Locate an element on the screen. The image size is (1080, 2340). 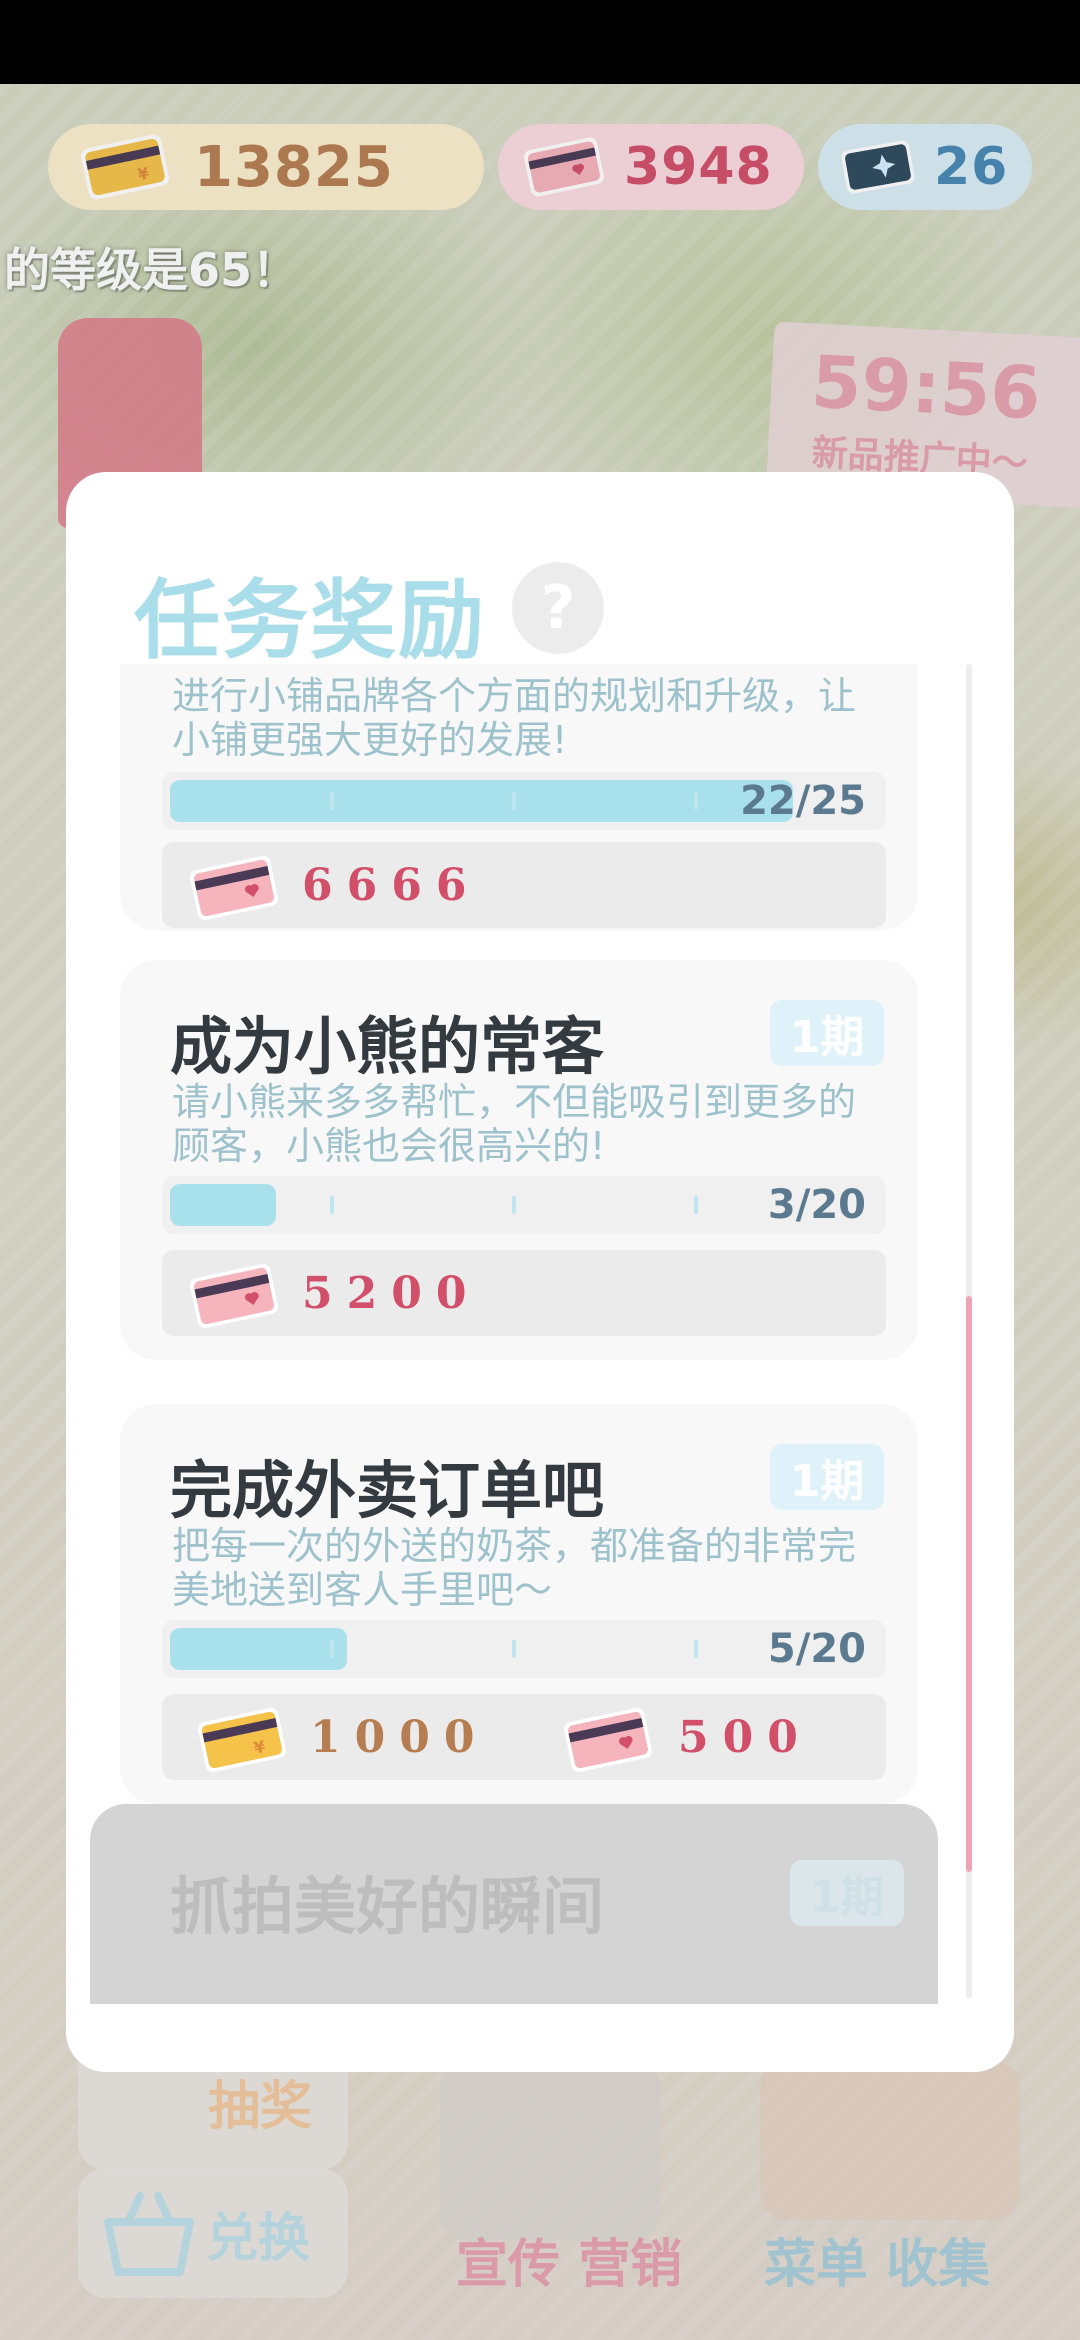
task-title: 成为小熊的常客 is located at coordinates (387, 1046).